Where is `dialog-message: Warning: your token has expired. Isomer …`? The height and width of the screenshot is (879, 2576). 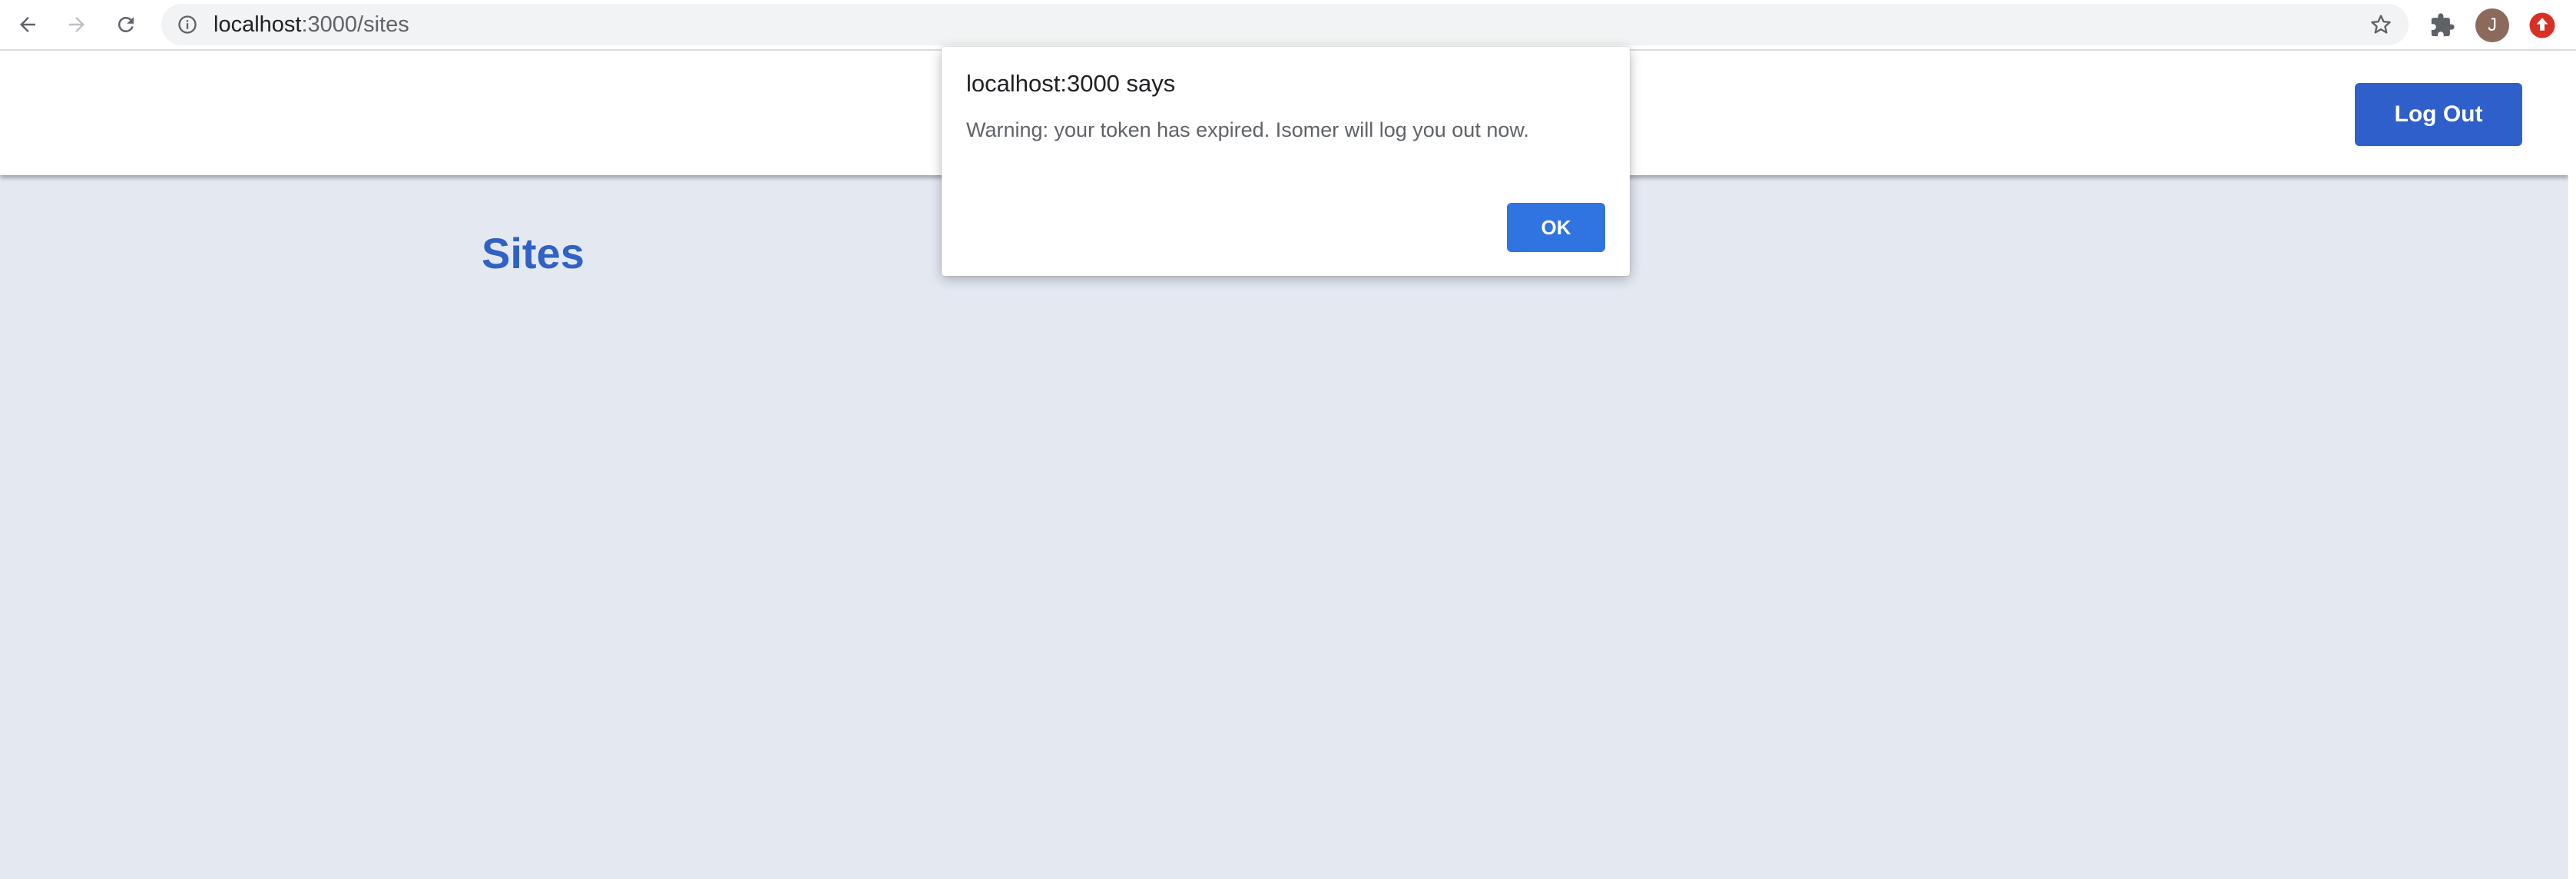
dialog-message: Warning: your token has expired. Isomer … is located at coordinates (1247, 129).